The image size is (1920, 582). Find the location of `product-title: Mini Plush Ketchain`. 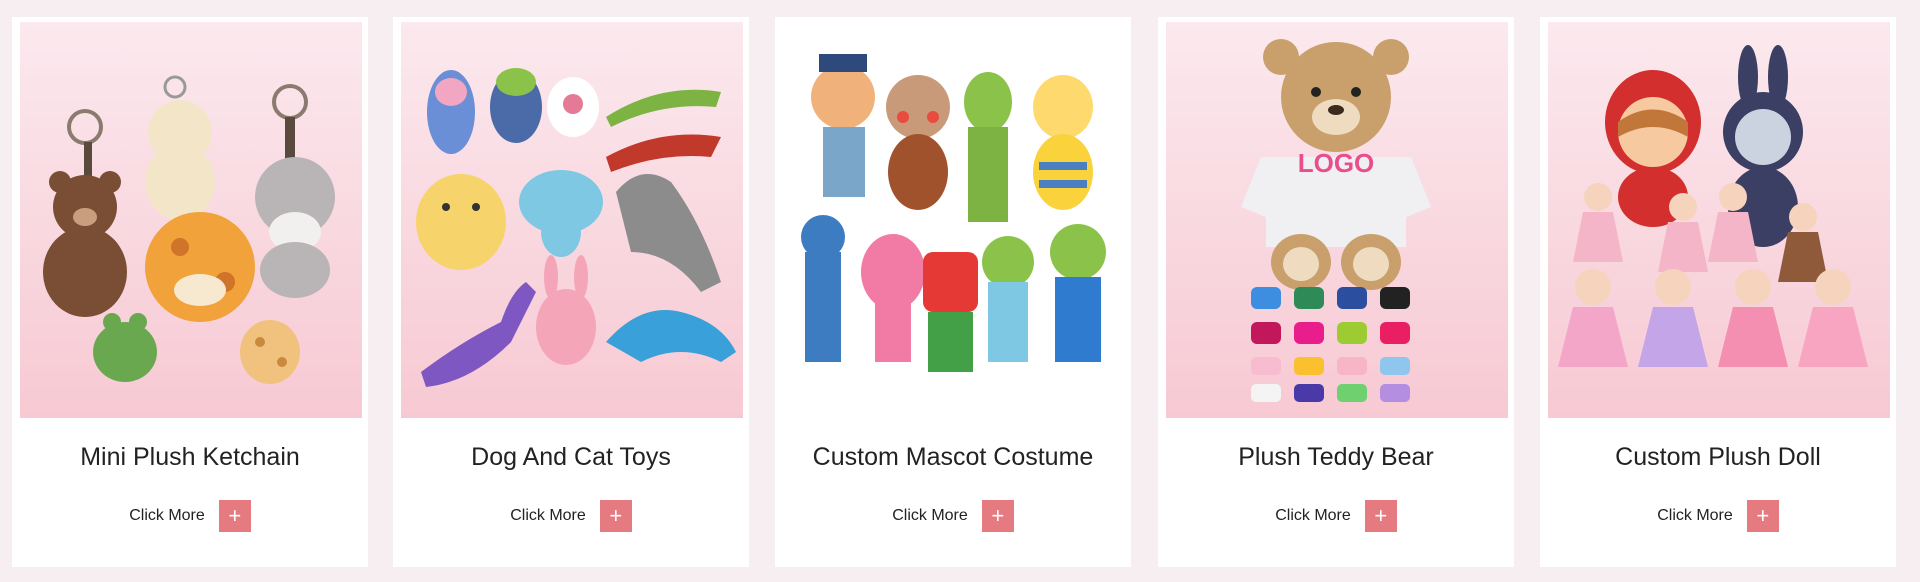

product-title: Mini Plush Ketchain is located at coordinates (190, 457).